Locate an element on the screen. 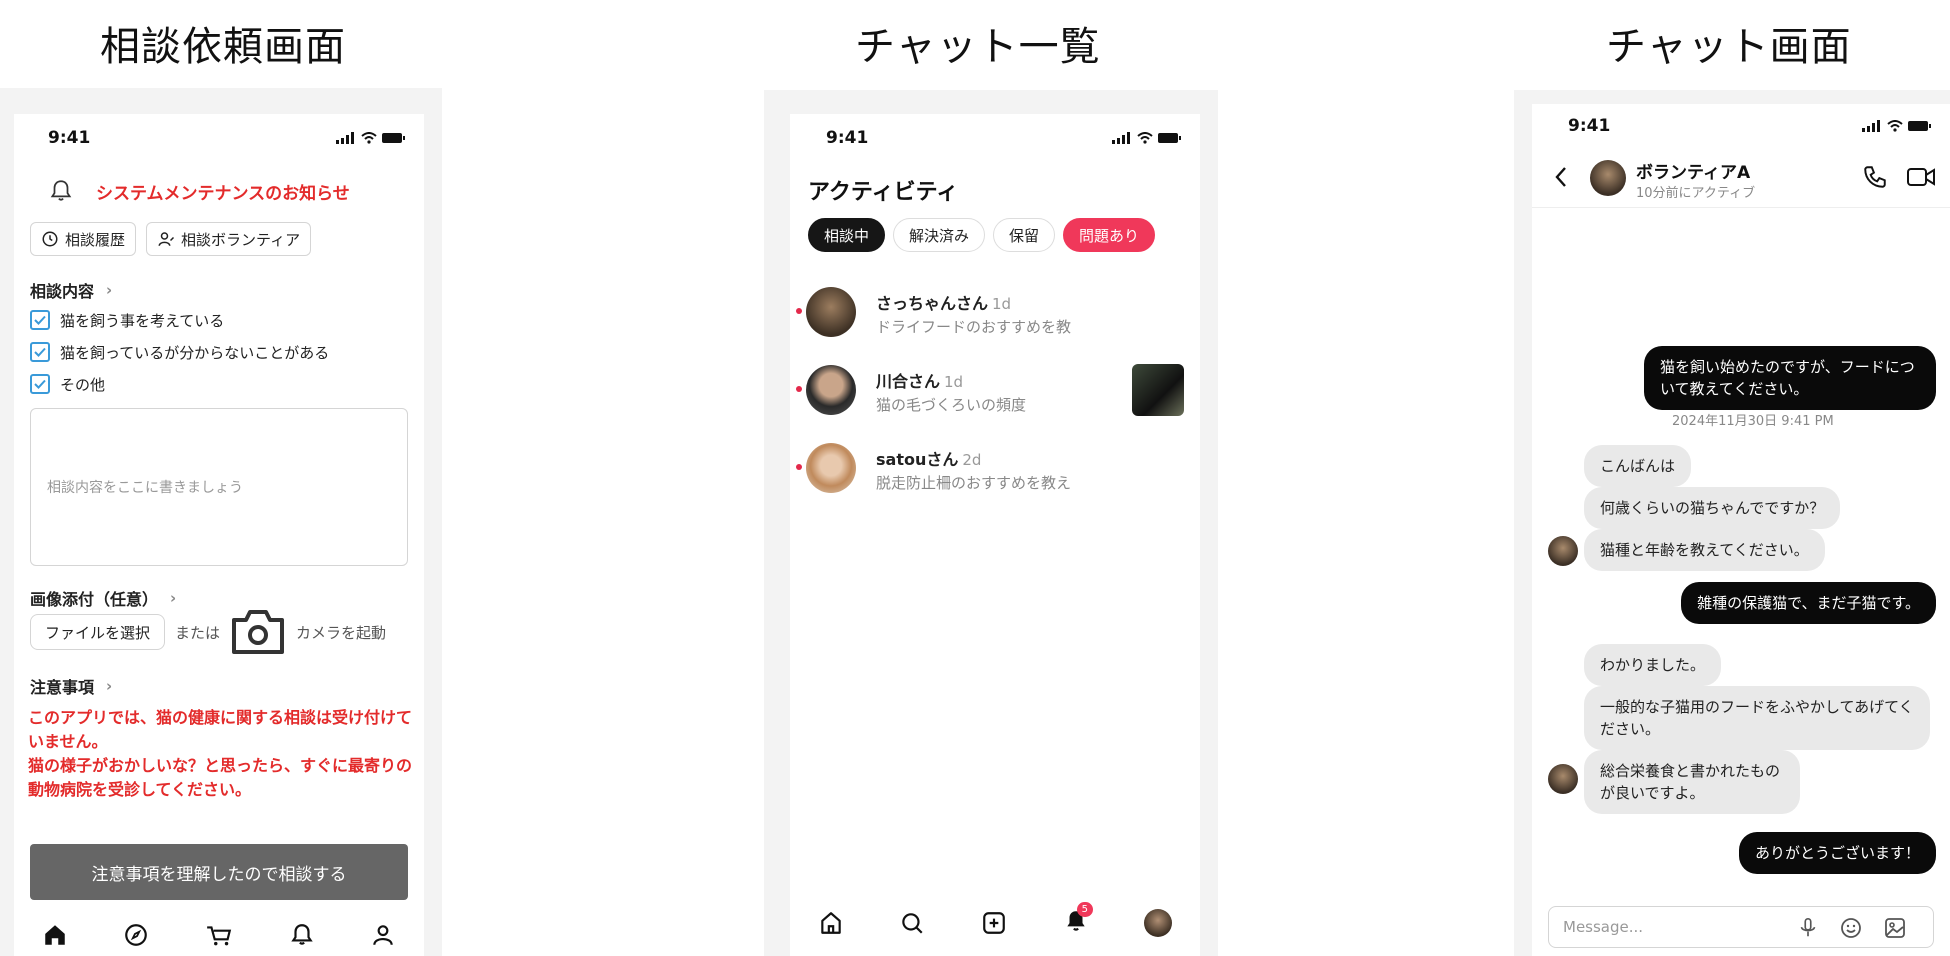 This screenshot has height=956, width=1950. chat-preview: 脱走防止柵のおすすめを教え is located at coordinates (974, 483).